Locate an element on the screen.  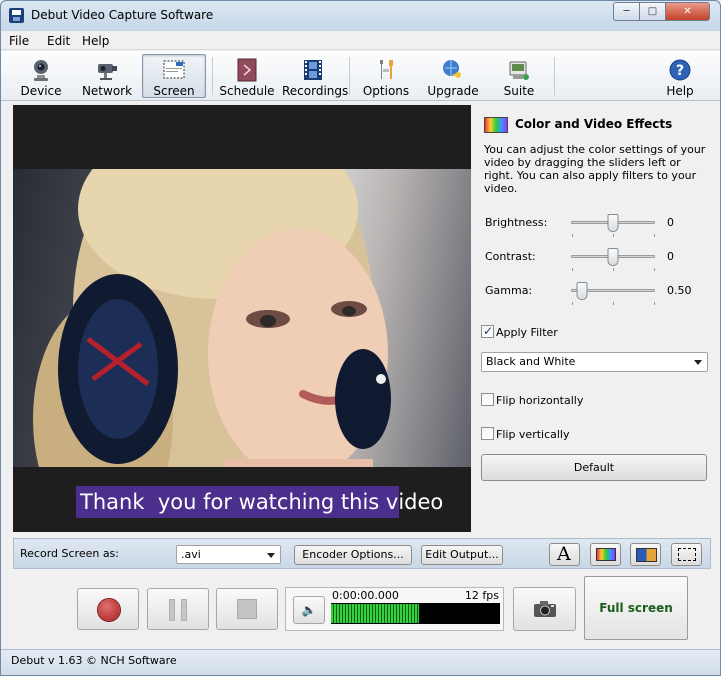
select-region-button is located at coordinates (686, 554).